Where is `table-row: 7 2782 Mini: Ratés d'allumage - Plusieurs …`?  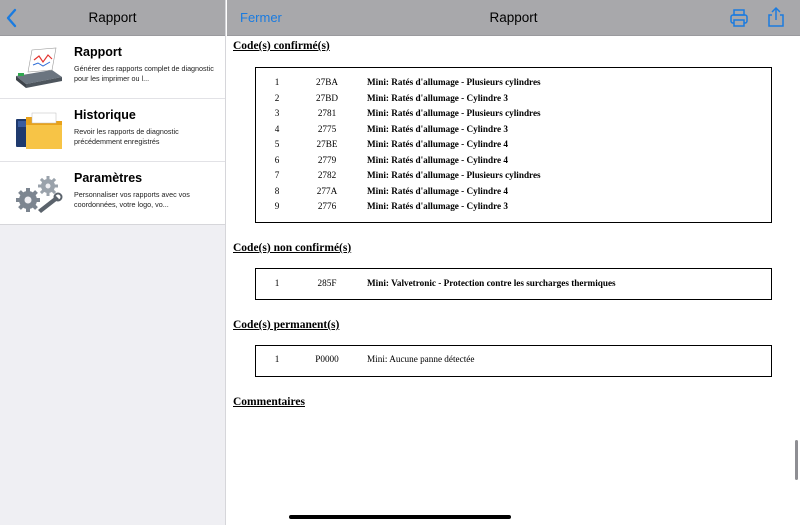
table-row: 7 2782 Mini: Ratés d'allumage - Plusieurs … is located at coordinates (513, 177).